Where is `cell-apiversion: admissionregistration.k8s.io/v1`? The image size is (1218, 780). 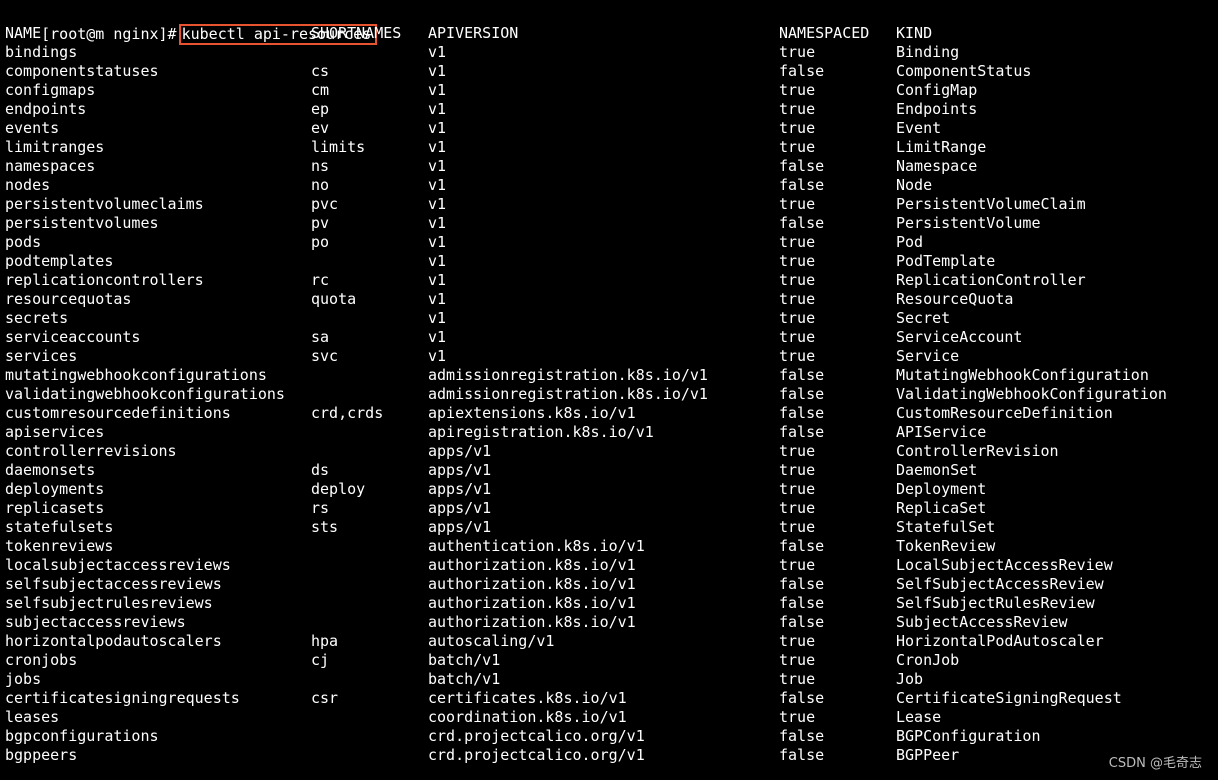 cell-apiversion: admissionregistration.k8s.io/v1 is located at coordinates (568, 394).